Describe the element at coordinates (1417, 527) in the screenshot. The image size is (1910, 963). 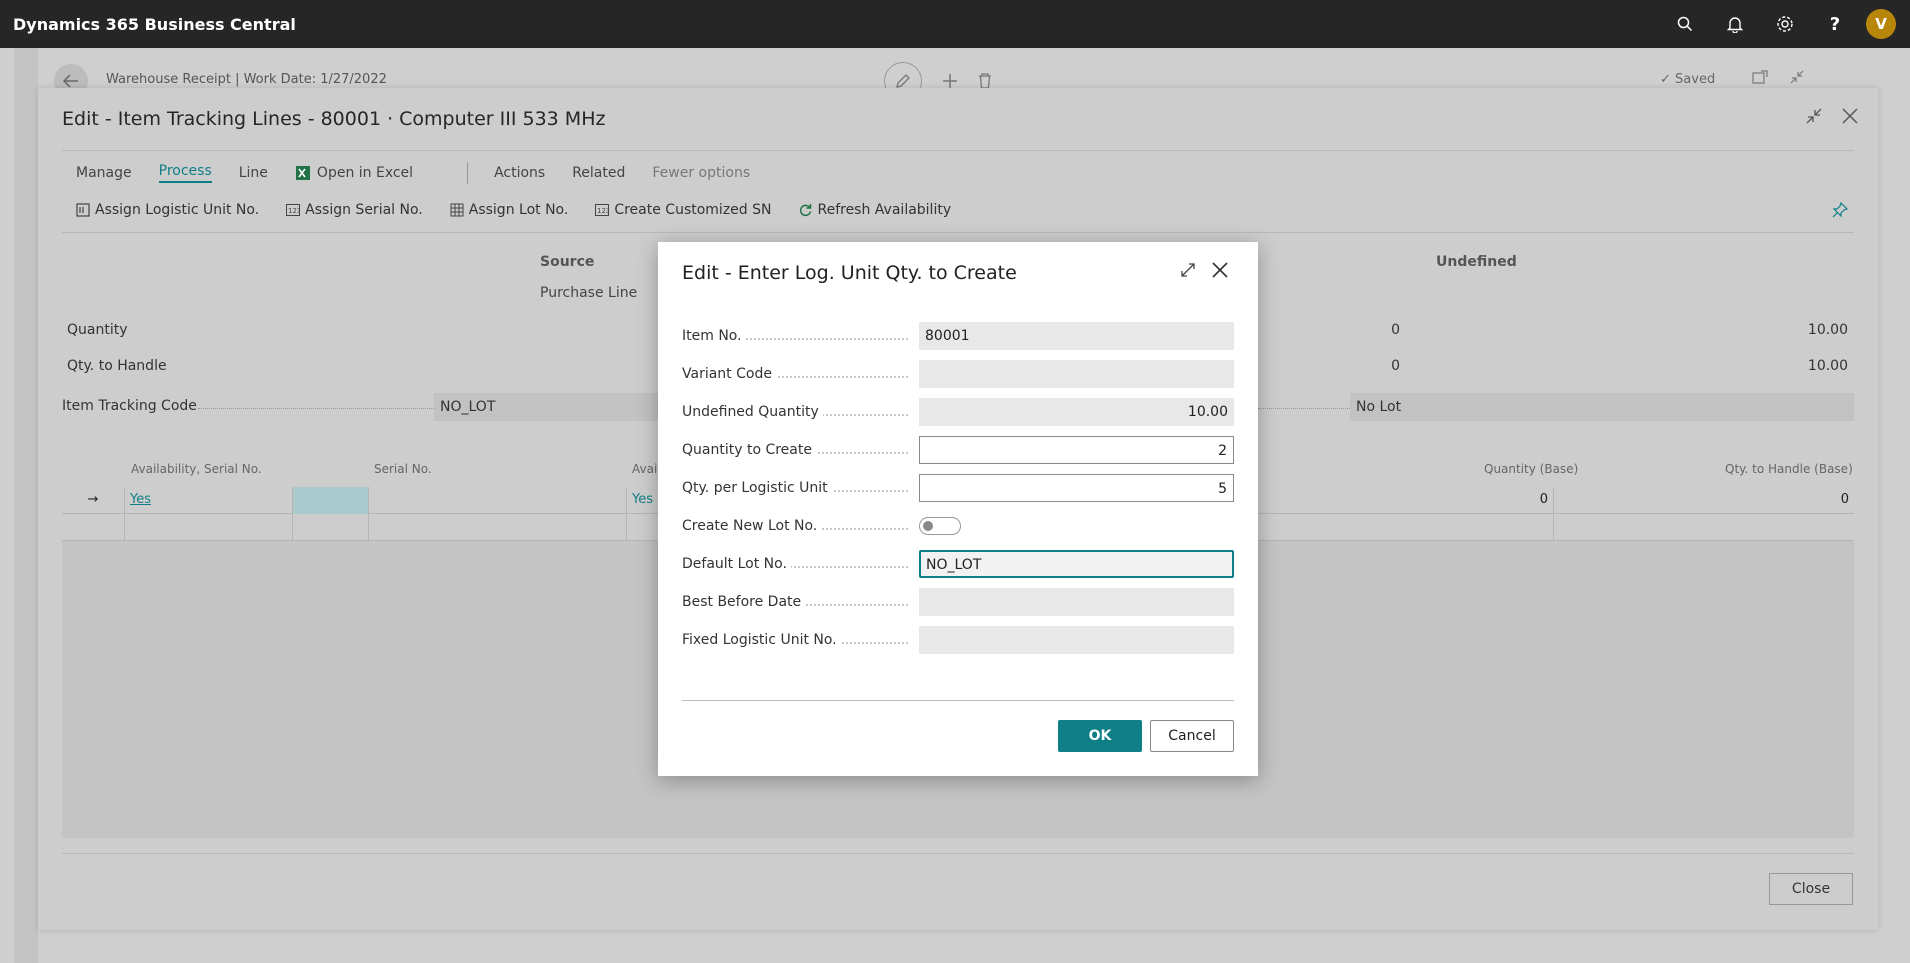
I see `quantity-base-cell` at that location.